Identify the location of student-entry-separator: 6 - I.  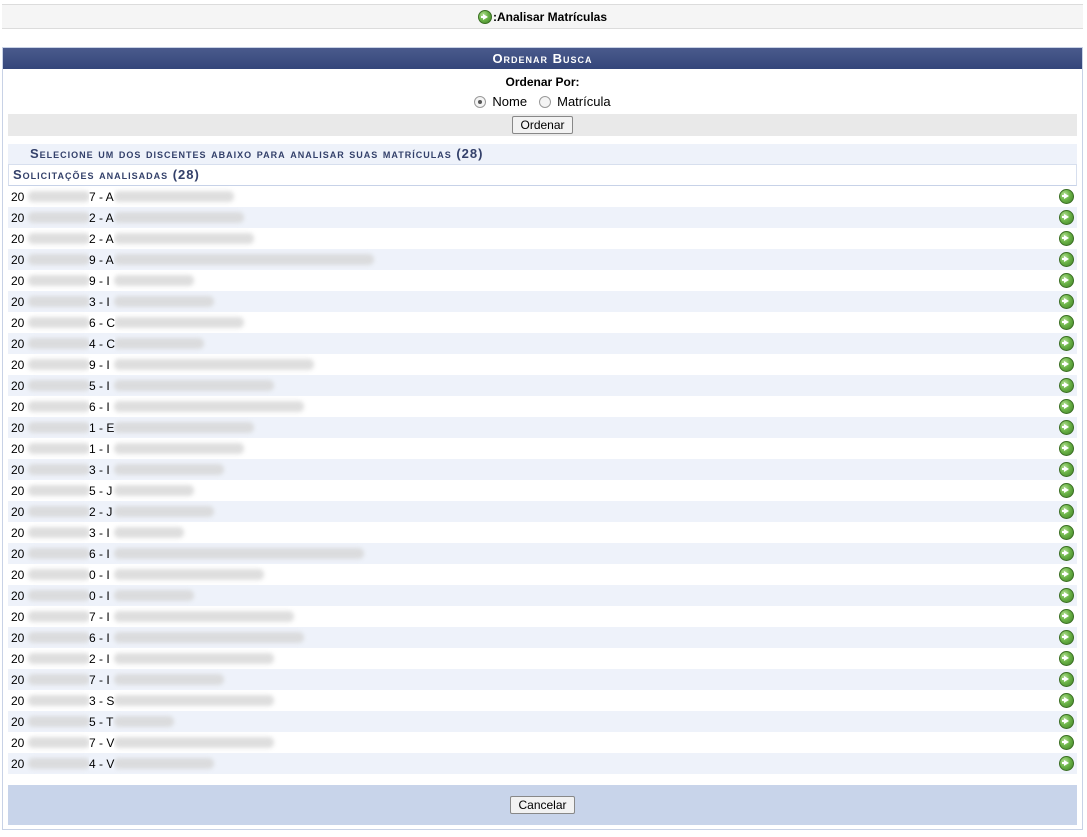
(99, 553).